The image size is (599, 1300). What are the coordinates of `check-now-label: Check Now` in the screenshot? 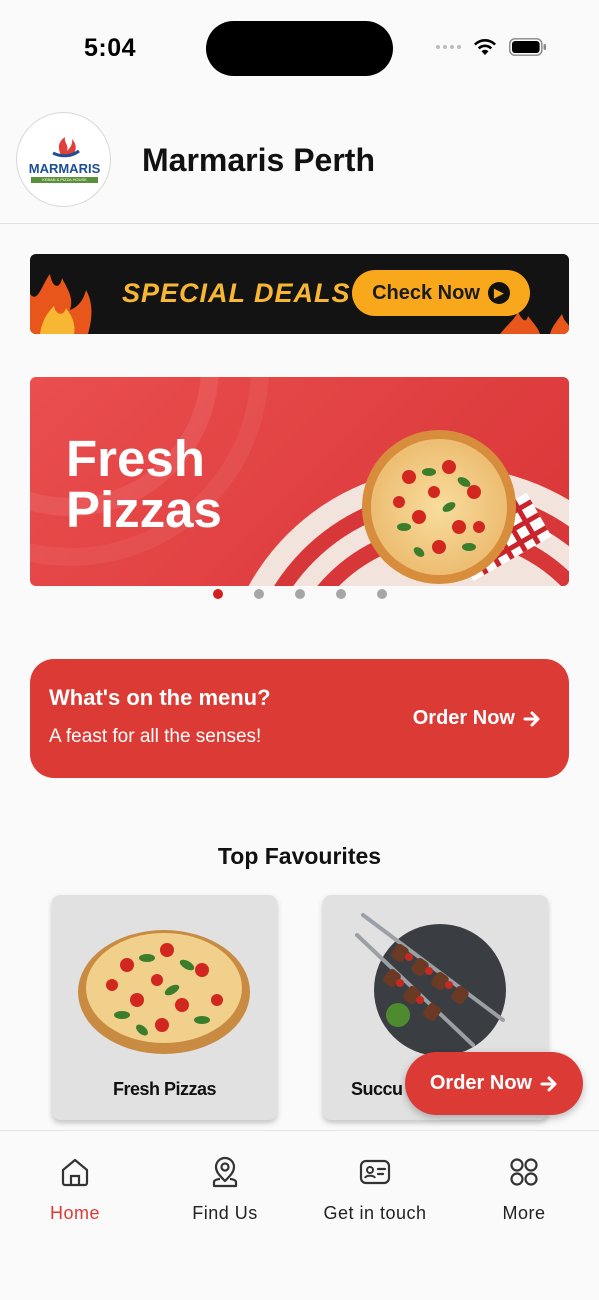 It's located at (426, 292).